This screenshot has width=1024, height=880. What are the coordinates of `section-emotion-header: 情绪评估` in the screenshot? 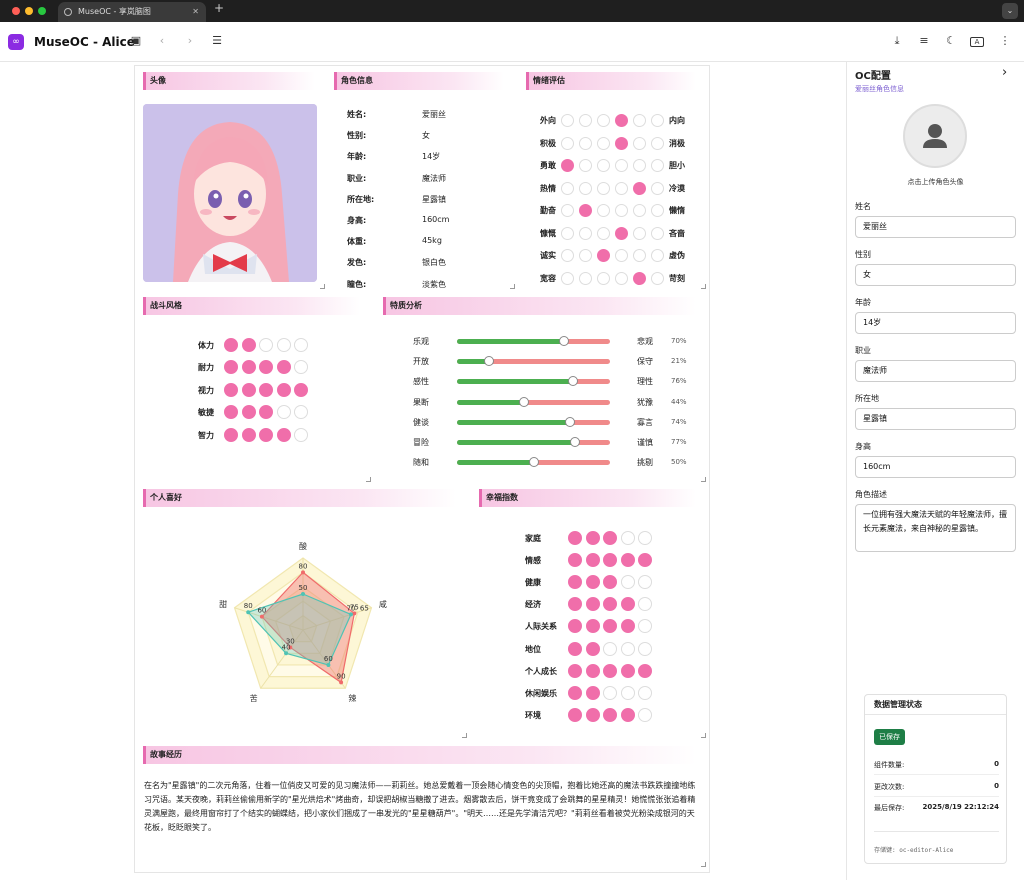 It's located at (611, 81).